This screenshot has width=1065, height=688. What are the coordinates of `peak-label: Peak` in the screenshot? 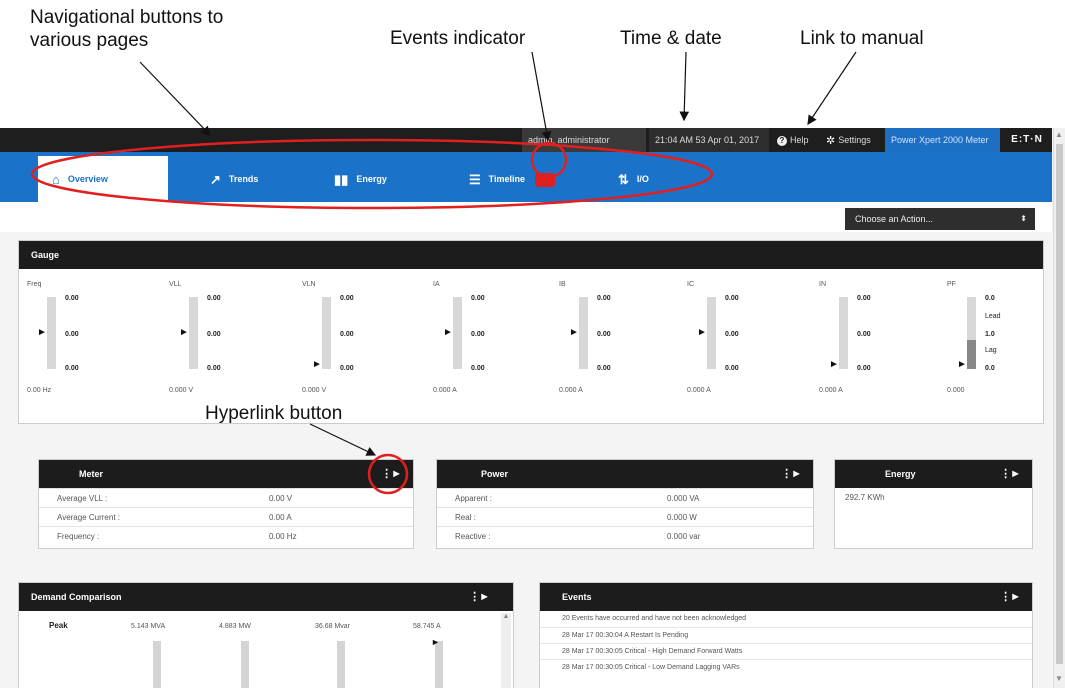 It's located at (58, 625).